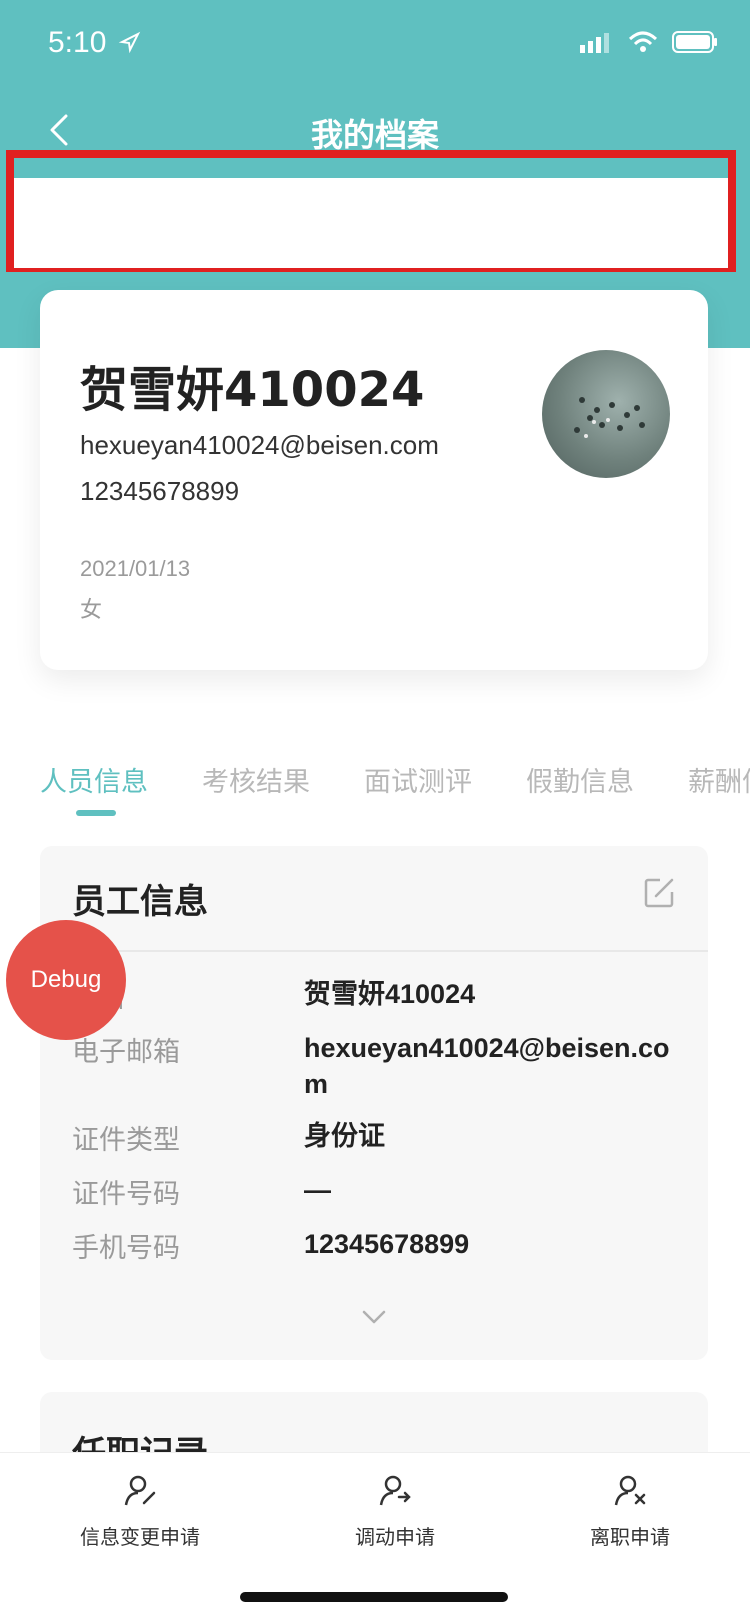  I want to click on status-indicators, so click(649, 42).